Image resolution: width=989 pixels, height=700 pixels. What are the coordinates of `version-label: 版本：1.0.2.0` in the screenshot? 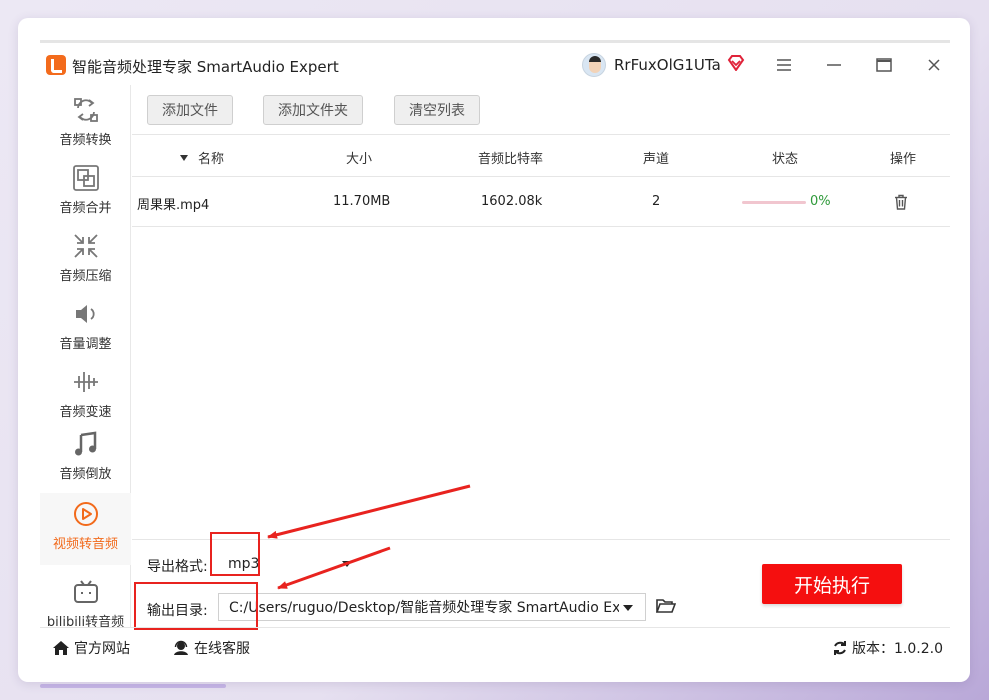 It's located at (897, 649).